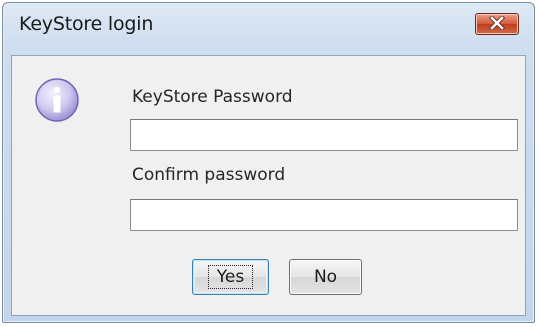 This screenshot has width=540, height=327. Describe the element at coordinates (324, 215) in the screenshot. I see `confirm-password-field` at that location.